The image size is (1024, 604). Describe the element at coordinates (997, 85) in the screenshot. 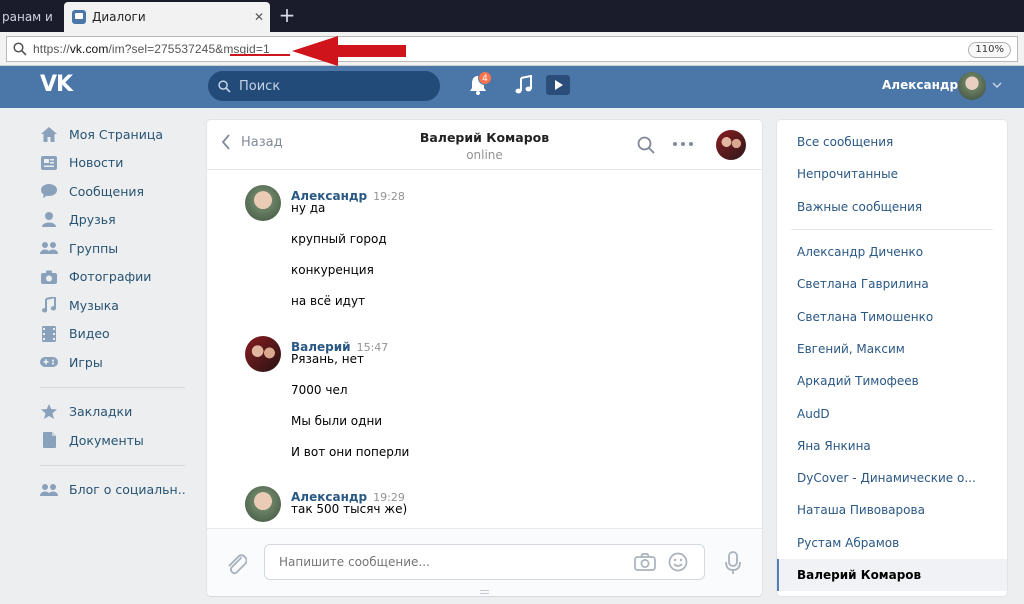

I see `chevron-down-icon` at that location.